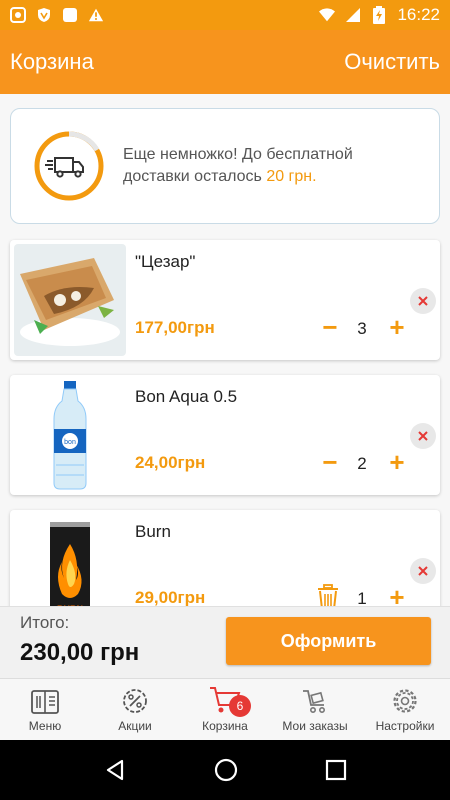 The height and width of the screenshot is (800, 450). Describe the element at coordinates (175, 327) in the screenshot. I see `item-price: 177,00грн` at that location.